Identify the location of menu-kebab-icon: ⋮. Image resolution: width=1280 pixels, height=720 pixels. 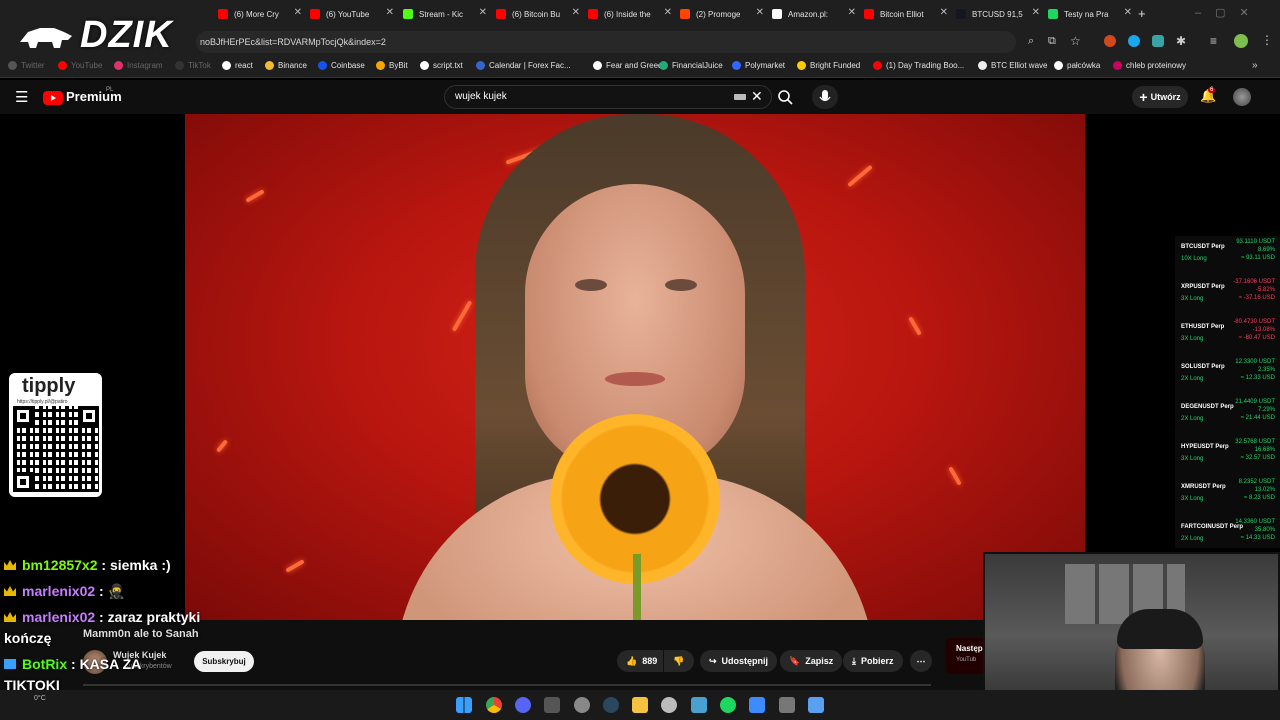
(1267, 40).